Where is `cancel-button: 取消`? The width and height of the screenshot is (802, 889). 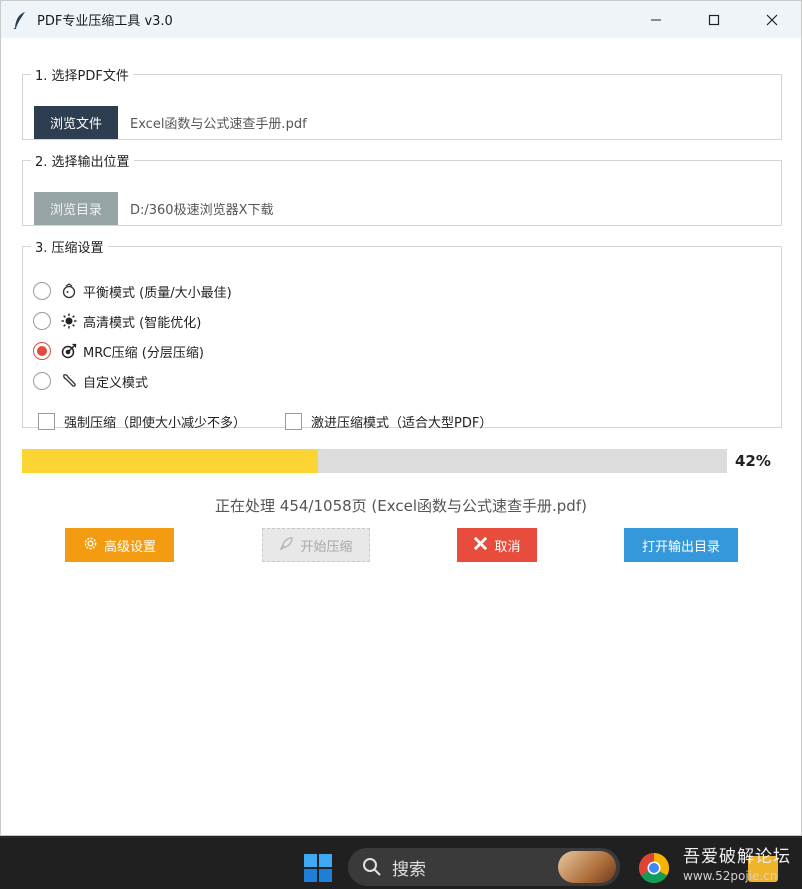 cancel-button: 取消 is located at coordinates (497, 545).